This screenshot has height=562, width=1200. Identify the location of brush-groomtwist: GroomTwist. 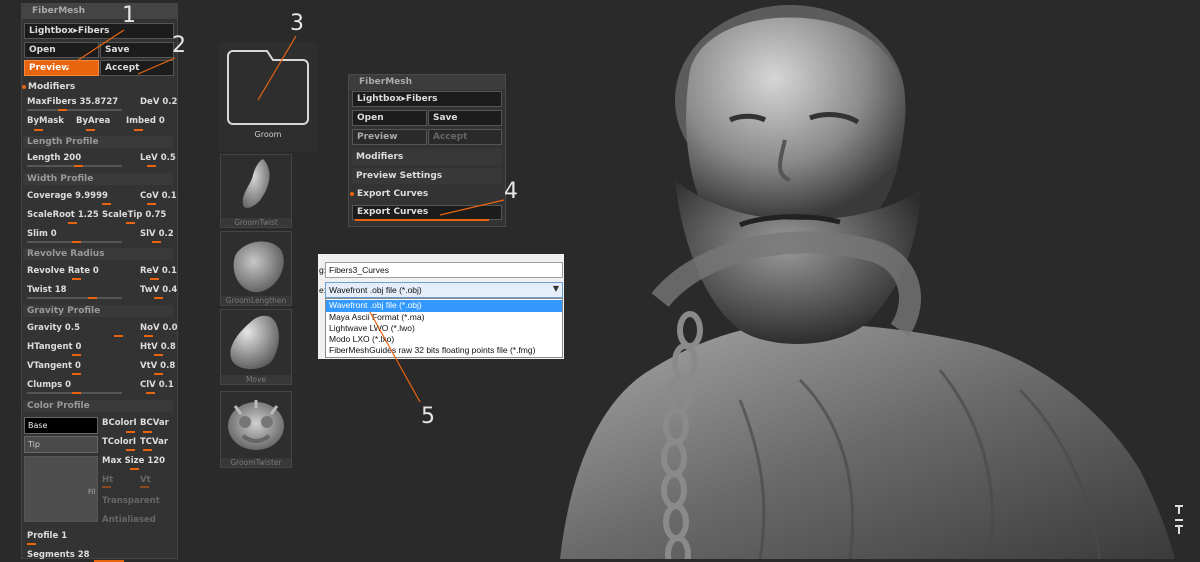
(256, 191).